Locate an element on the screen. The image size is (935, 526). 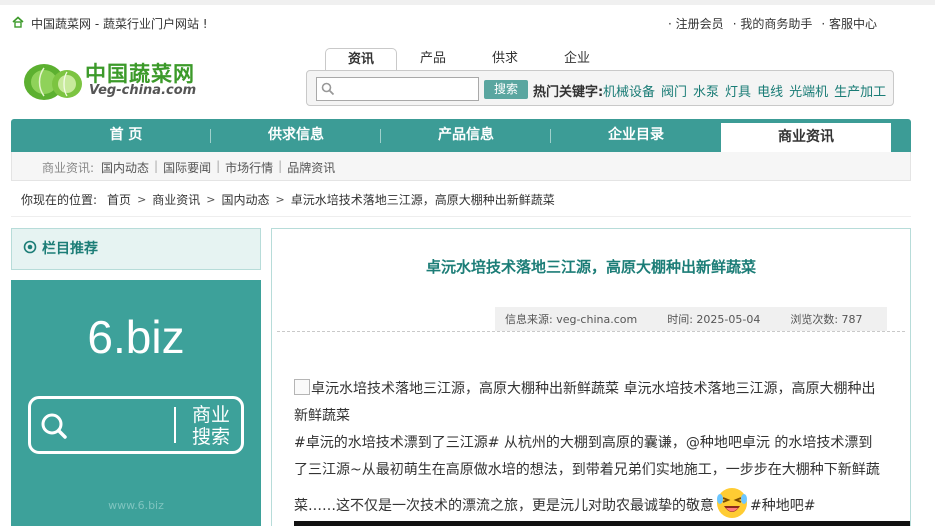
search-tab-supply: 供求 is located at coordinates (505, 59).